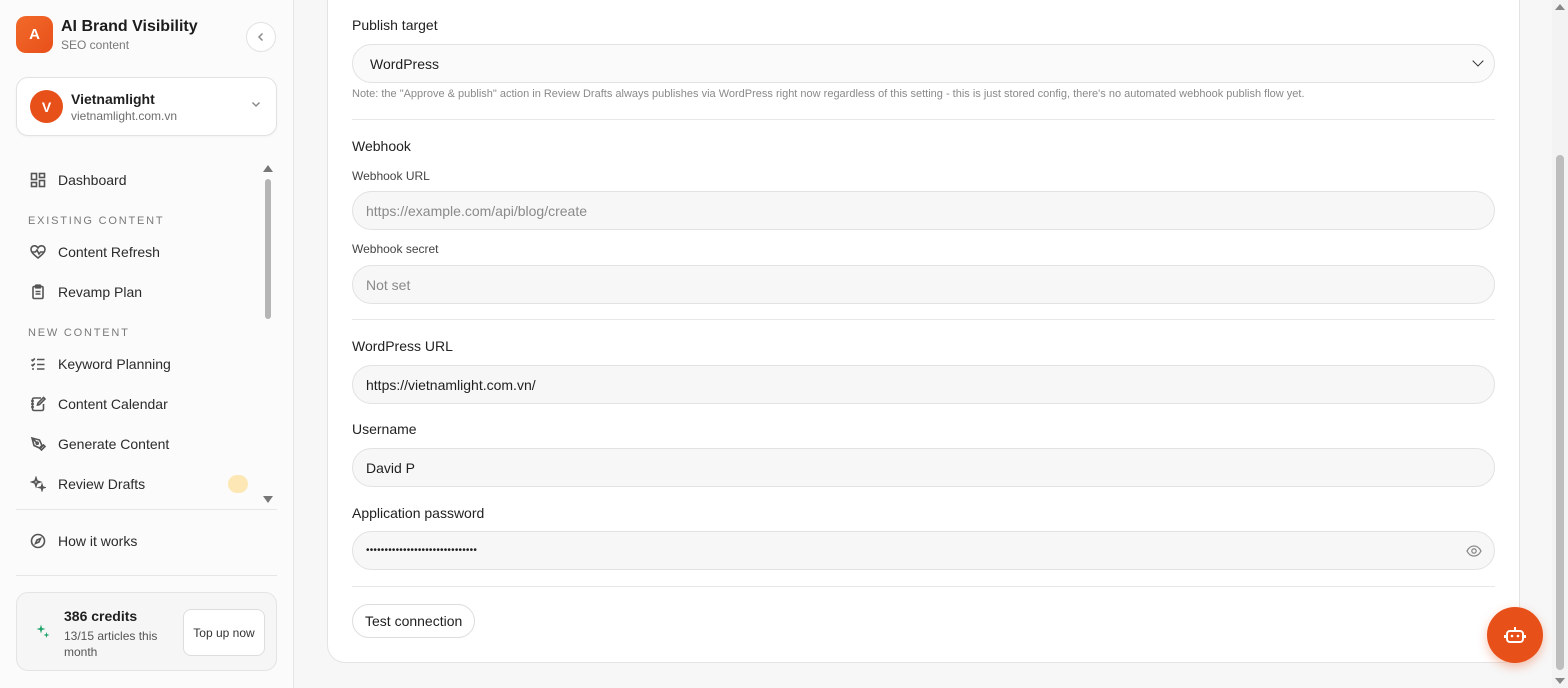  Describe the element at coordinates (38, 180) in the screenshot. I see `dashboard-icon` at that location.